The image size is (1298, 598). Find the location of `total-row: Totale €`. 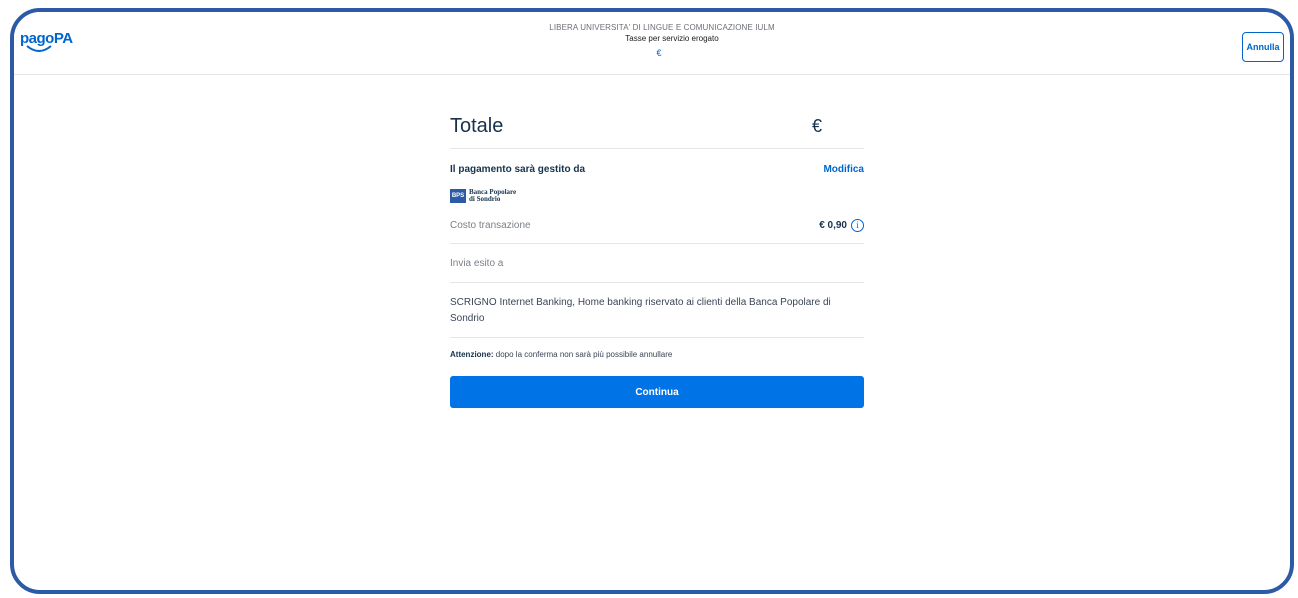

total-row: Totale € is located at coordinates (657, 126).